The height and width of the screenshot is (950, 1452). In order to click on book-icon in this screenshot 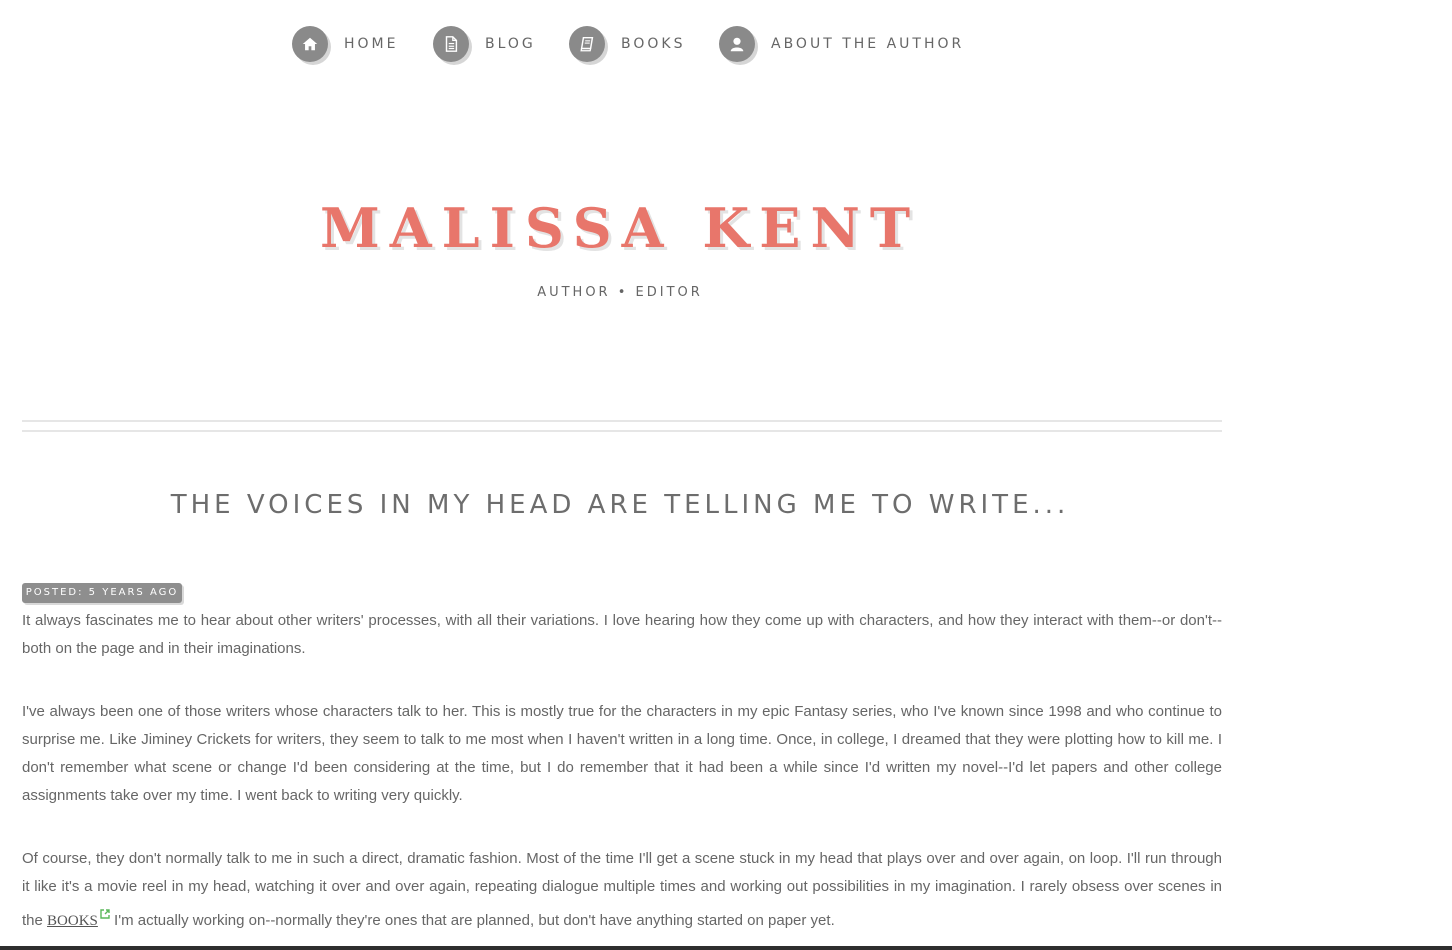, I will do `click(587, 44)`.